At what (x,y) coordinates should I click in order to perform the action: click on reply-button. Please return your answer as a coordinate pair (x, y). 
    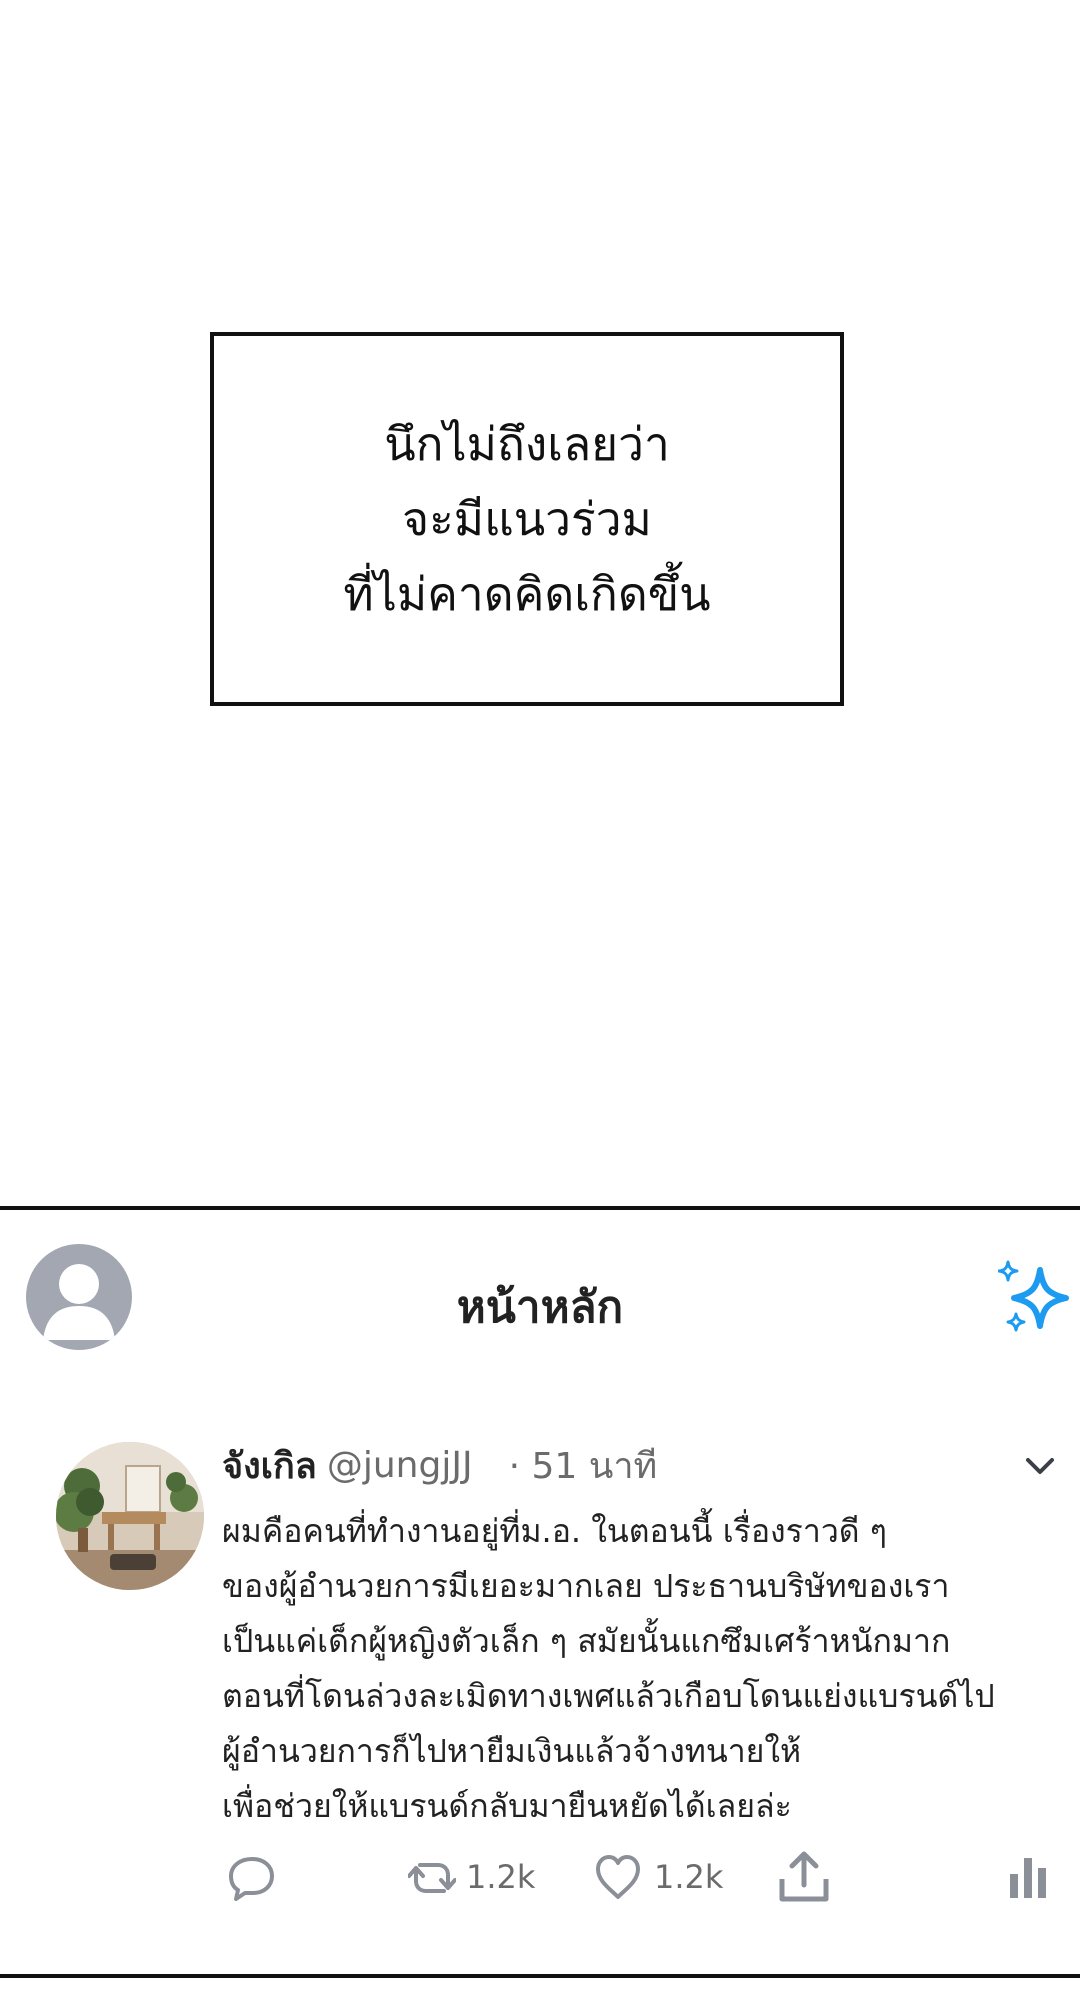
    Looking at the image, I should click on (257, 1877).